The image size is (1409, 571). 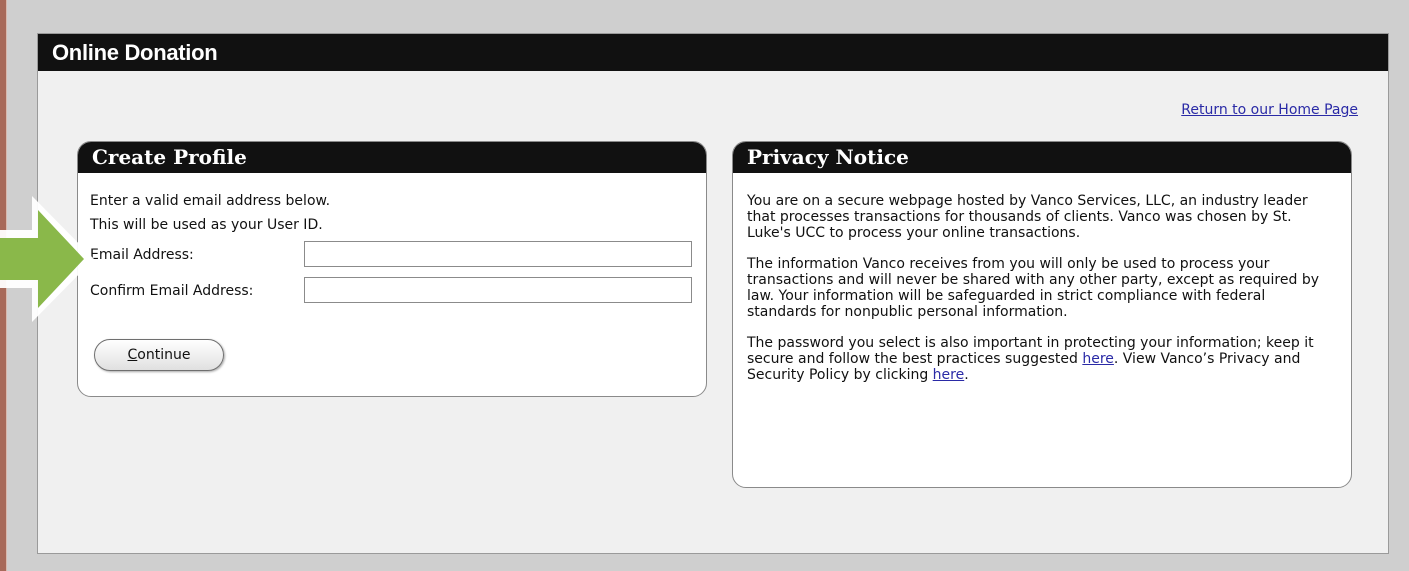 I want to click on best-practices-link: here, so click(x=1098, y=359).